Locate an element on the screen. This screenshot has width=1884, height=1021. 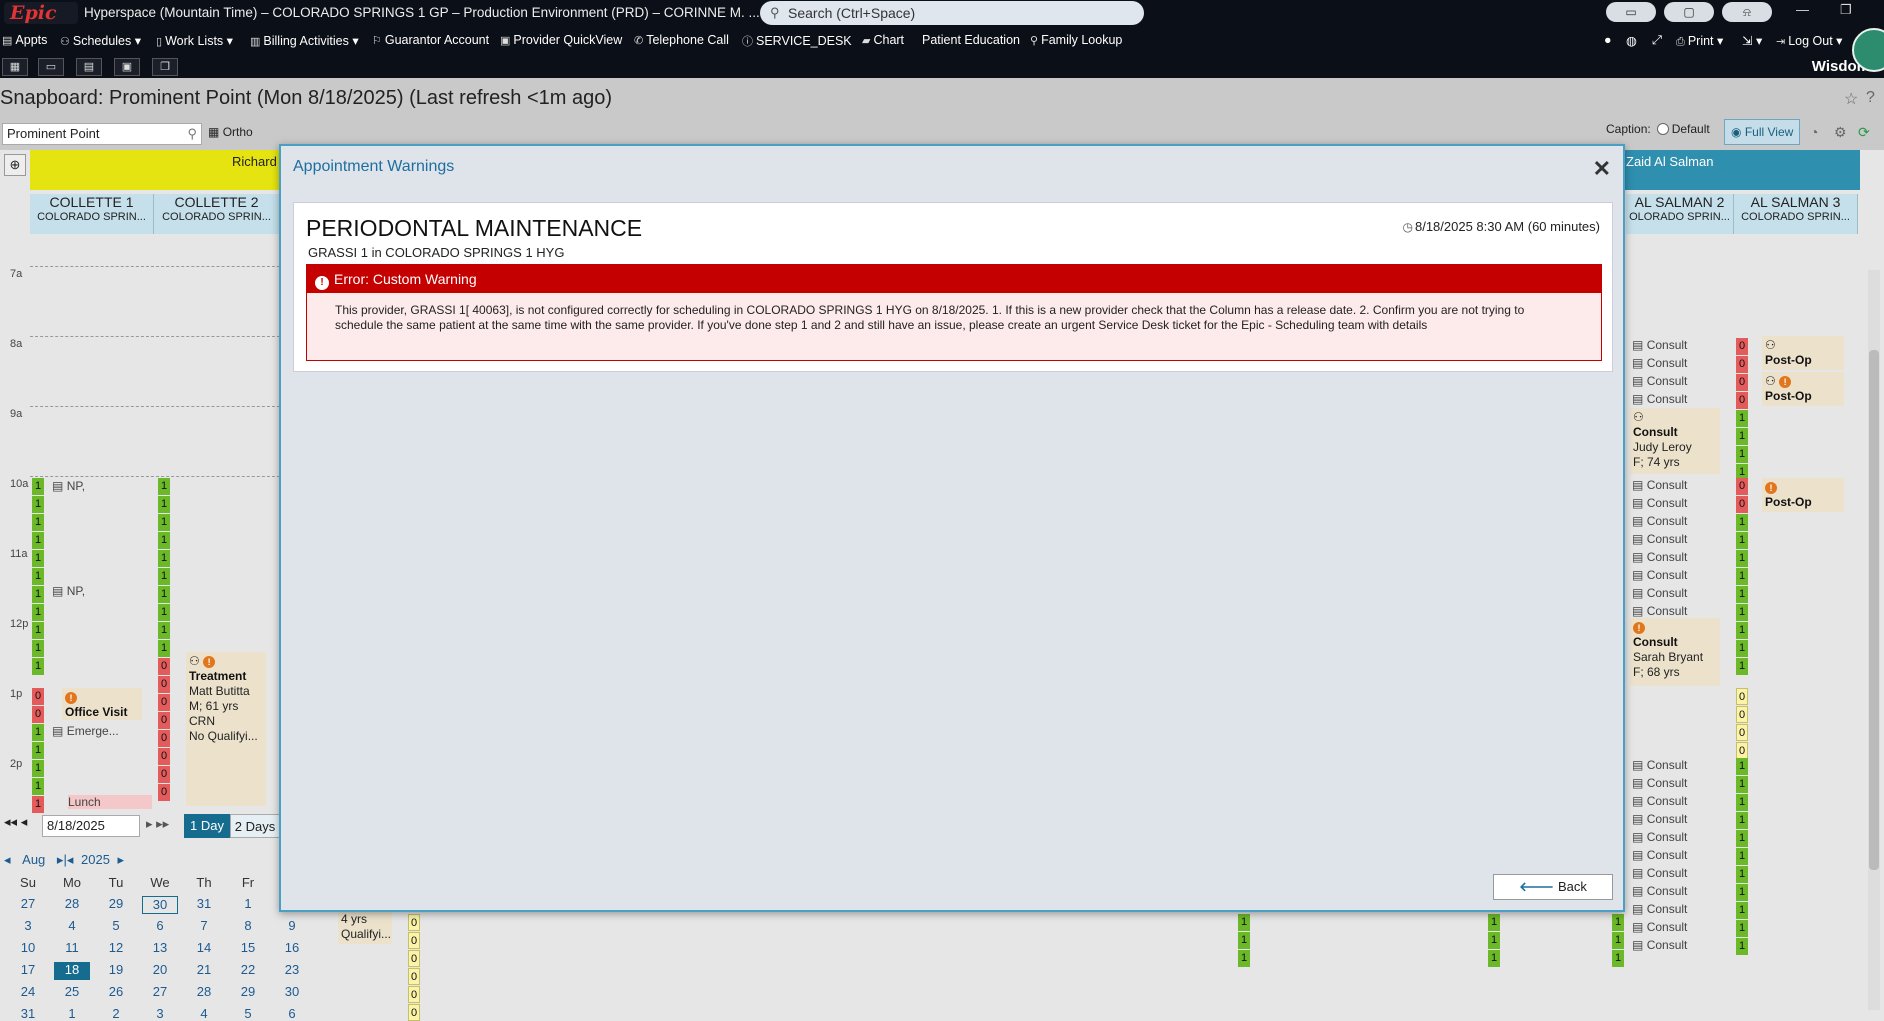
inbox-icon: ▭ is located at coordinates (1631, 12).